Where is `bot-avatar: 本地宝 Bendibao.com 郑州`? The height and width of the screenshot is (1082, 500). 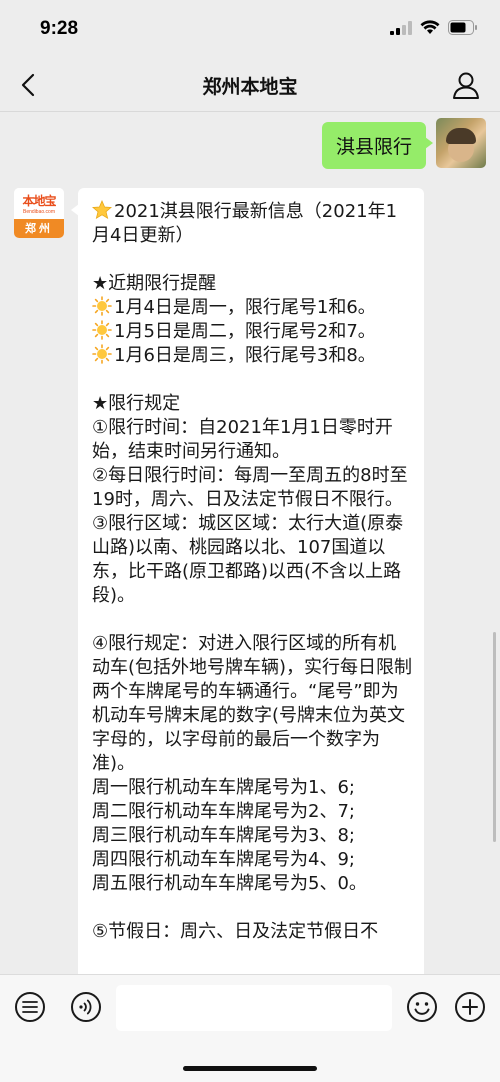 bot-avatar: 本地宝 Bendibao.com 郑州 is located at coordinates (39, 213).